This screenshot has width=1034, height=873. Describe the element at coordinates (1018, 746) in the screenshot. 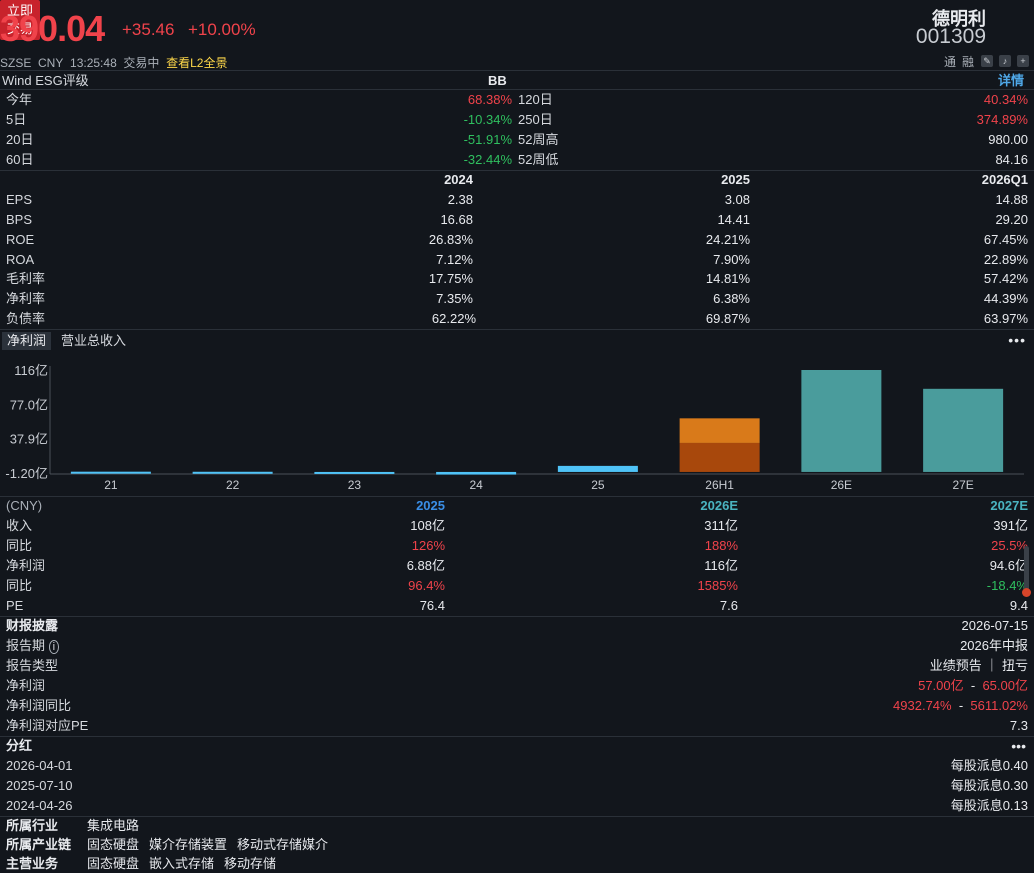

I see `dividend-more-button: •••` at that location.